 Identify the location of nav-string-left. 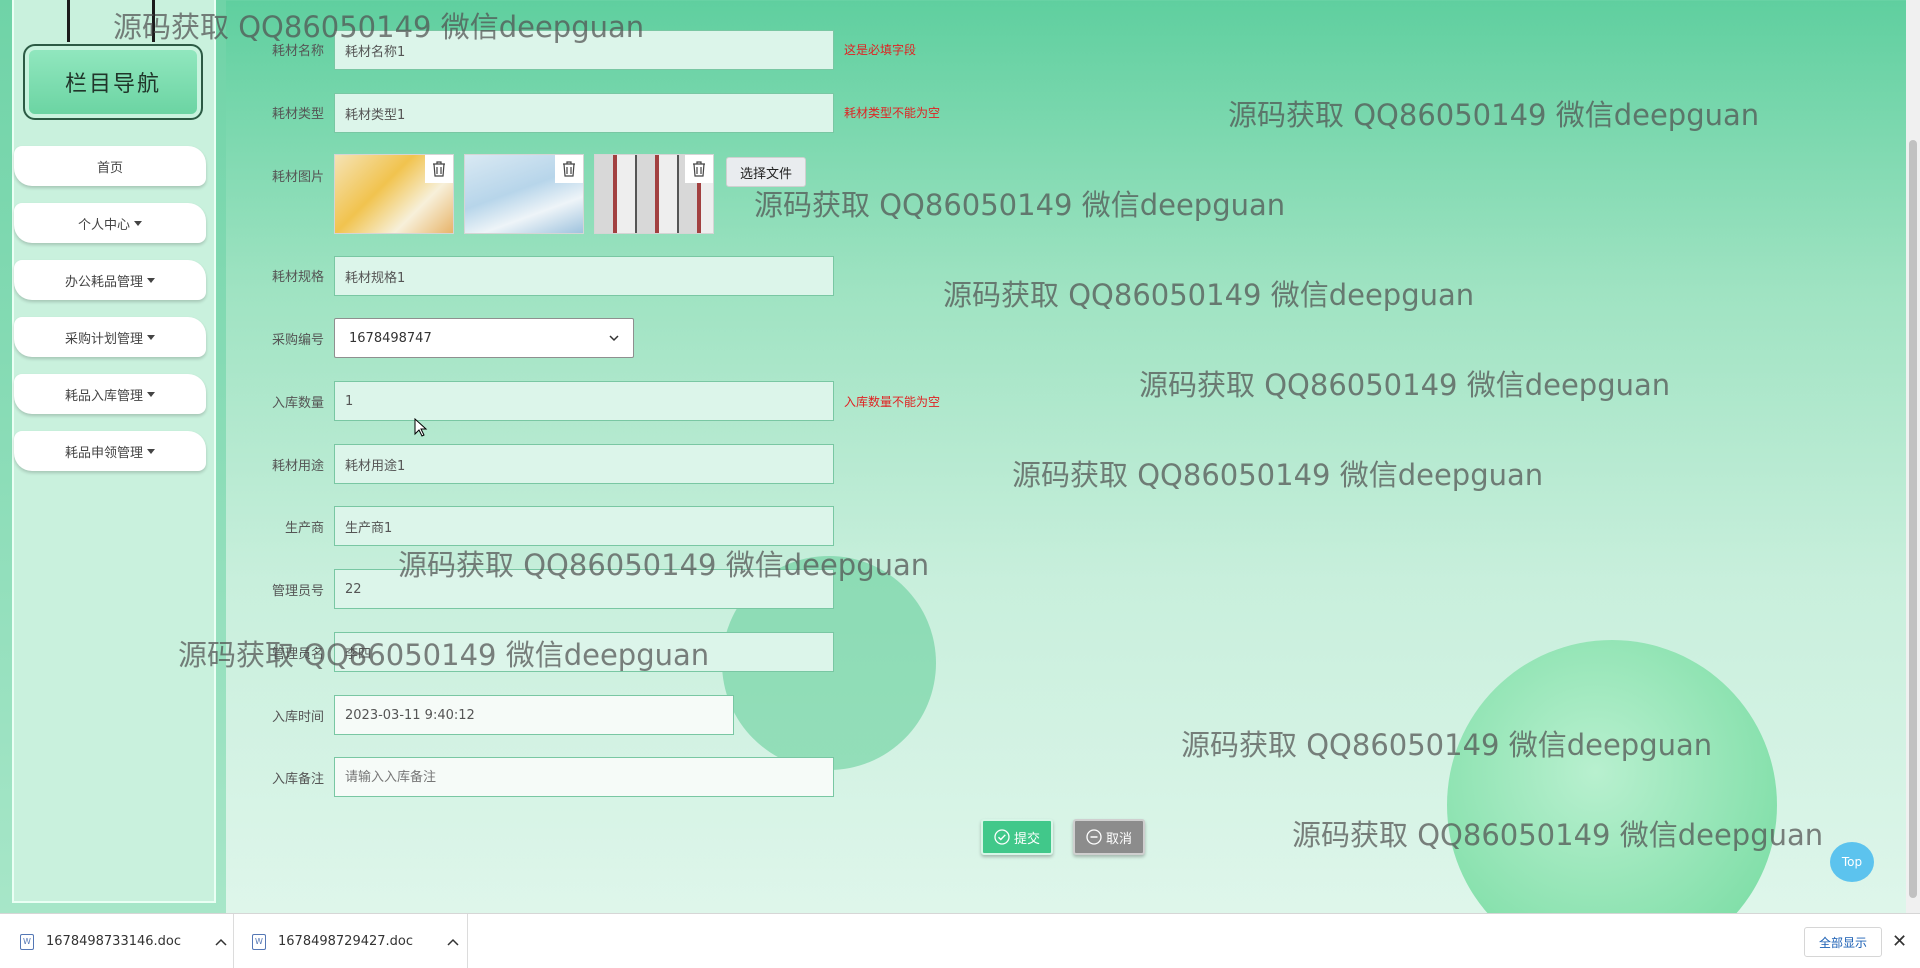
(68, 21).